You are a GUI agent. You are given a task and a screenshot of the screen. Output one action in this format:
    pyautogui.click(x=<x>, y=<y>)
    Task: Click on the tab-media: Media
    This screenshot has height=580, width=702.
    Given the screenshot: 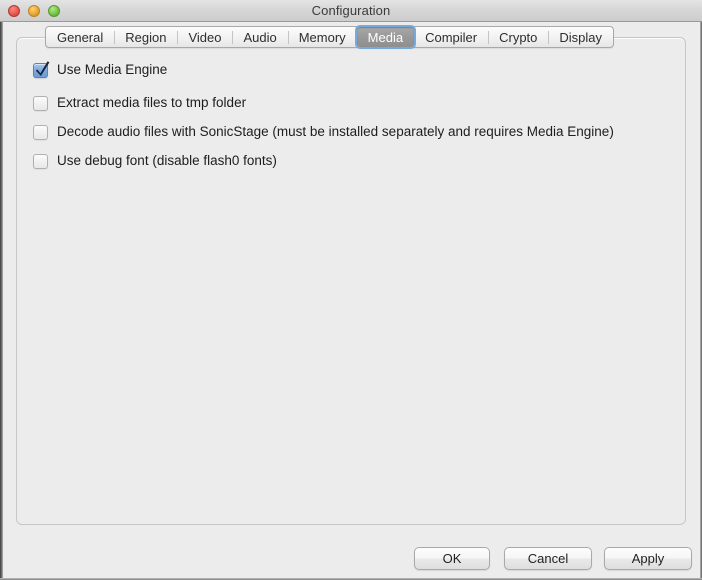 What is the action you would take?
    pyautogui.click(x=385, y=37)
    